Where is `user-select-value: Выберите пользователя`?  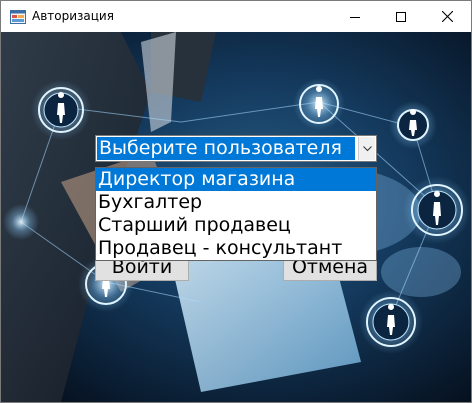 user-select-value: Выберите пользователя is located at coordinates (226, 148).